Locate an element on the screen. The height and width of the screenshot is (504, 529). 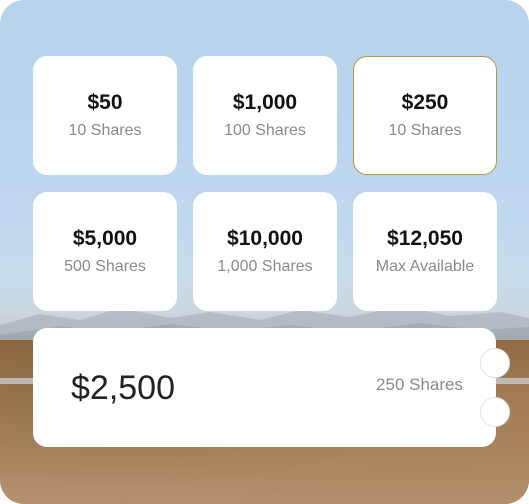
amount-option-50: $50 10 Shares is located at coordinates (105, 115).